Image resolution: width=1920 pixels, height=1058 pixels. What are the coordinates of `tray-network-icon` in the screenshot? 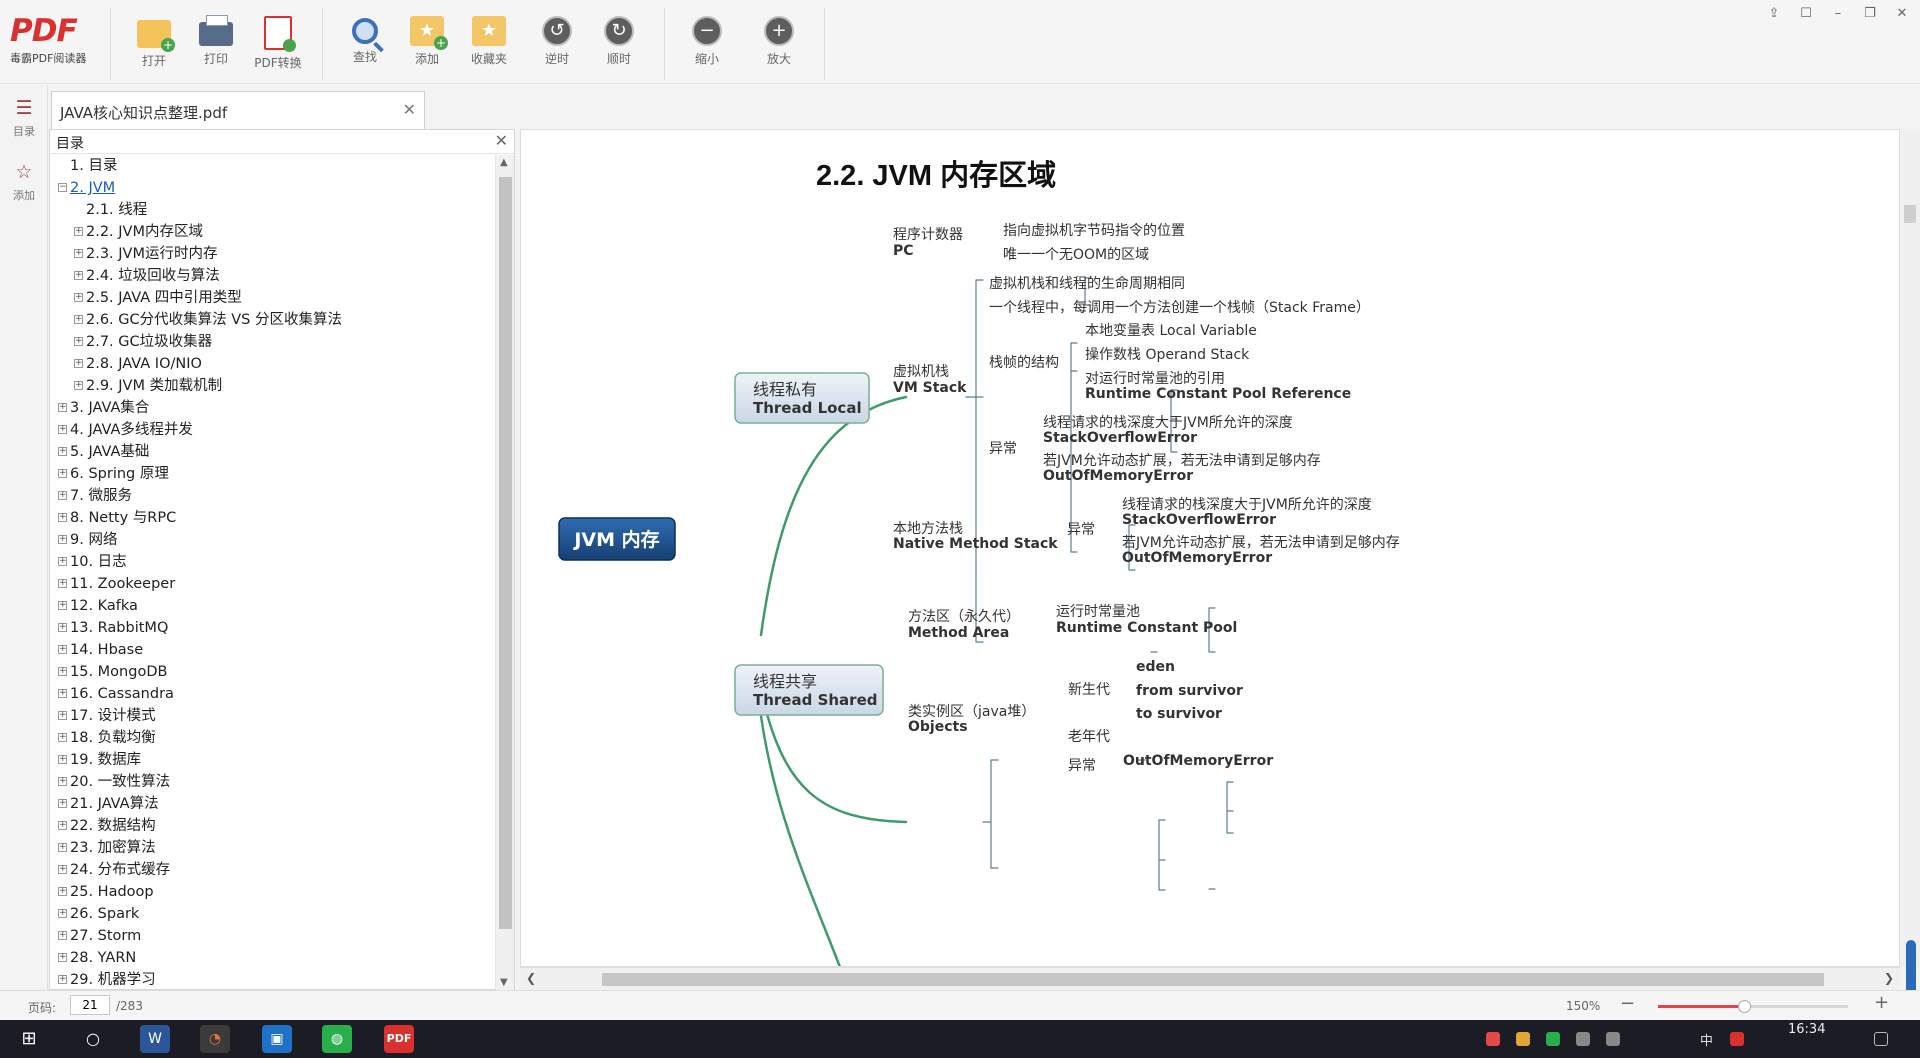 It's located at (1583, 1039).